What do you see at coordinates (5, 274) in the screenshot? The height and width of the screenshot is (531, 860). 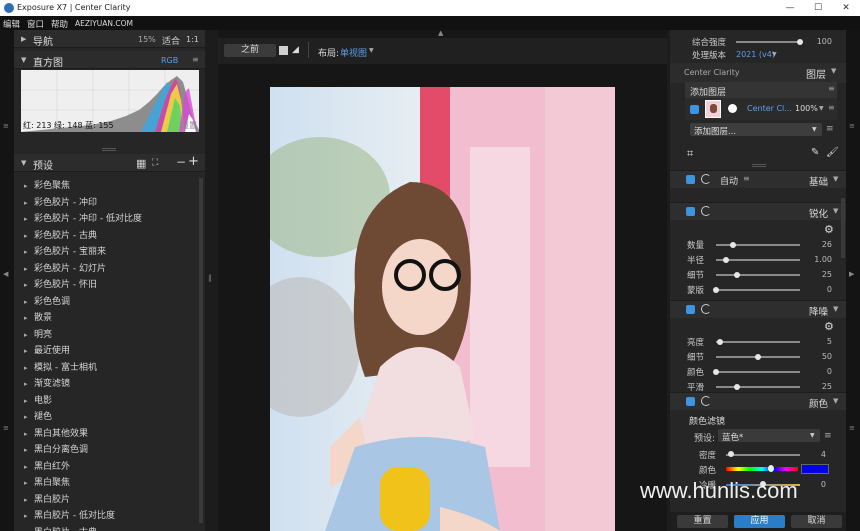 I see `collapse-left-icon: ◀` at bounding box center [5, 274].